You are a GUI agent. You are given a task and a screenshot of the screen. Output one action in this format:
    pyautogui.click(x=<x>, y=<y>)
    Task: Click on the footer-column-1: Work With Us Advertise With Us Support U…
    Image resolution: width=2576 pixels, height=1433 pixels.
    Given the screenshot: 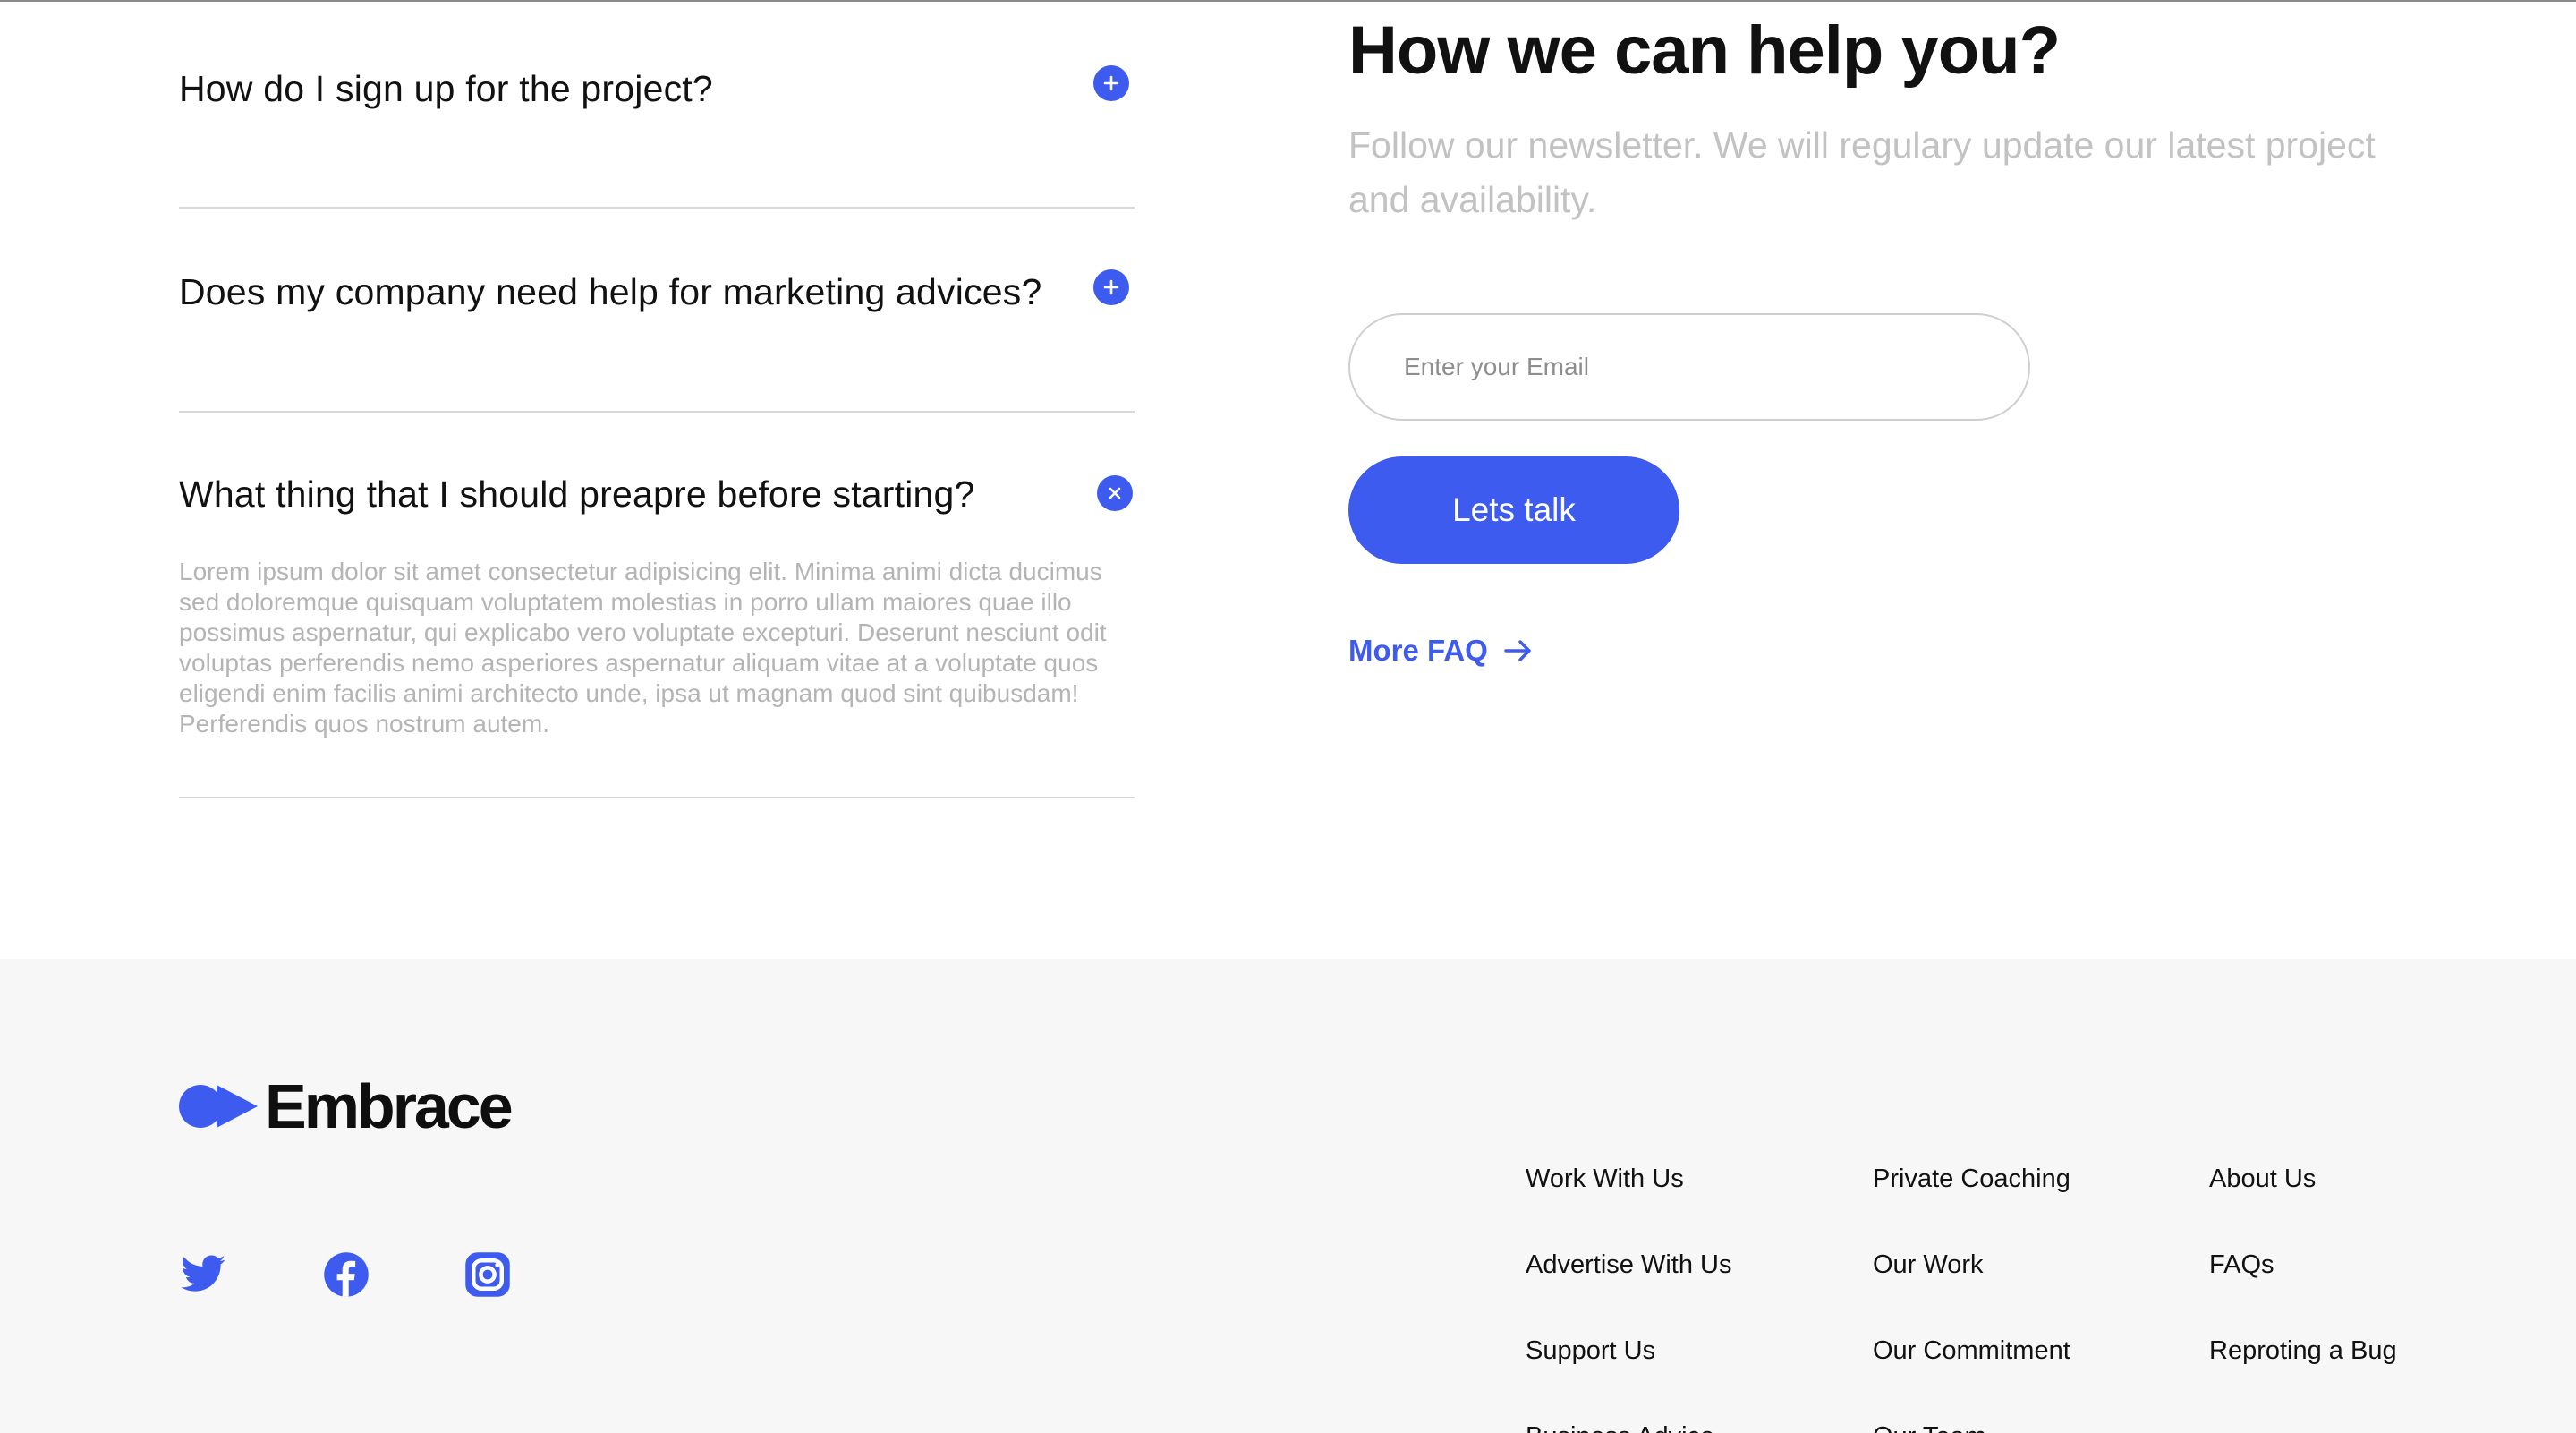 What is the action you would take?
    pyautogui.click(x=1628, y=1297)
    